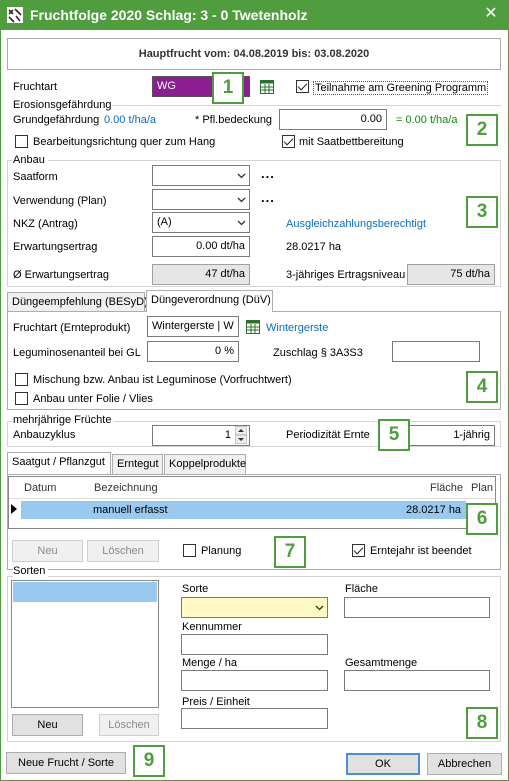 Image resolution: width=509 pixels, height=781 pixels. What do you see at coordinates (243, 510) in the screenshot?
I see `table-row: manuell erfasst 28.0217 ha` at bounding box center [243, 510].